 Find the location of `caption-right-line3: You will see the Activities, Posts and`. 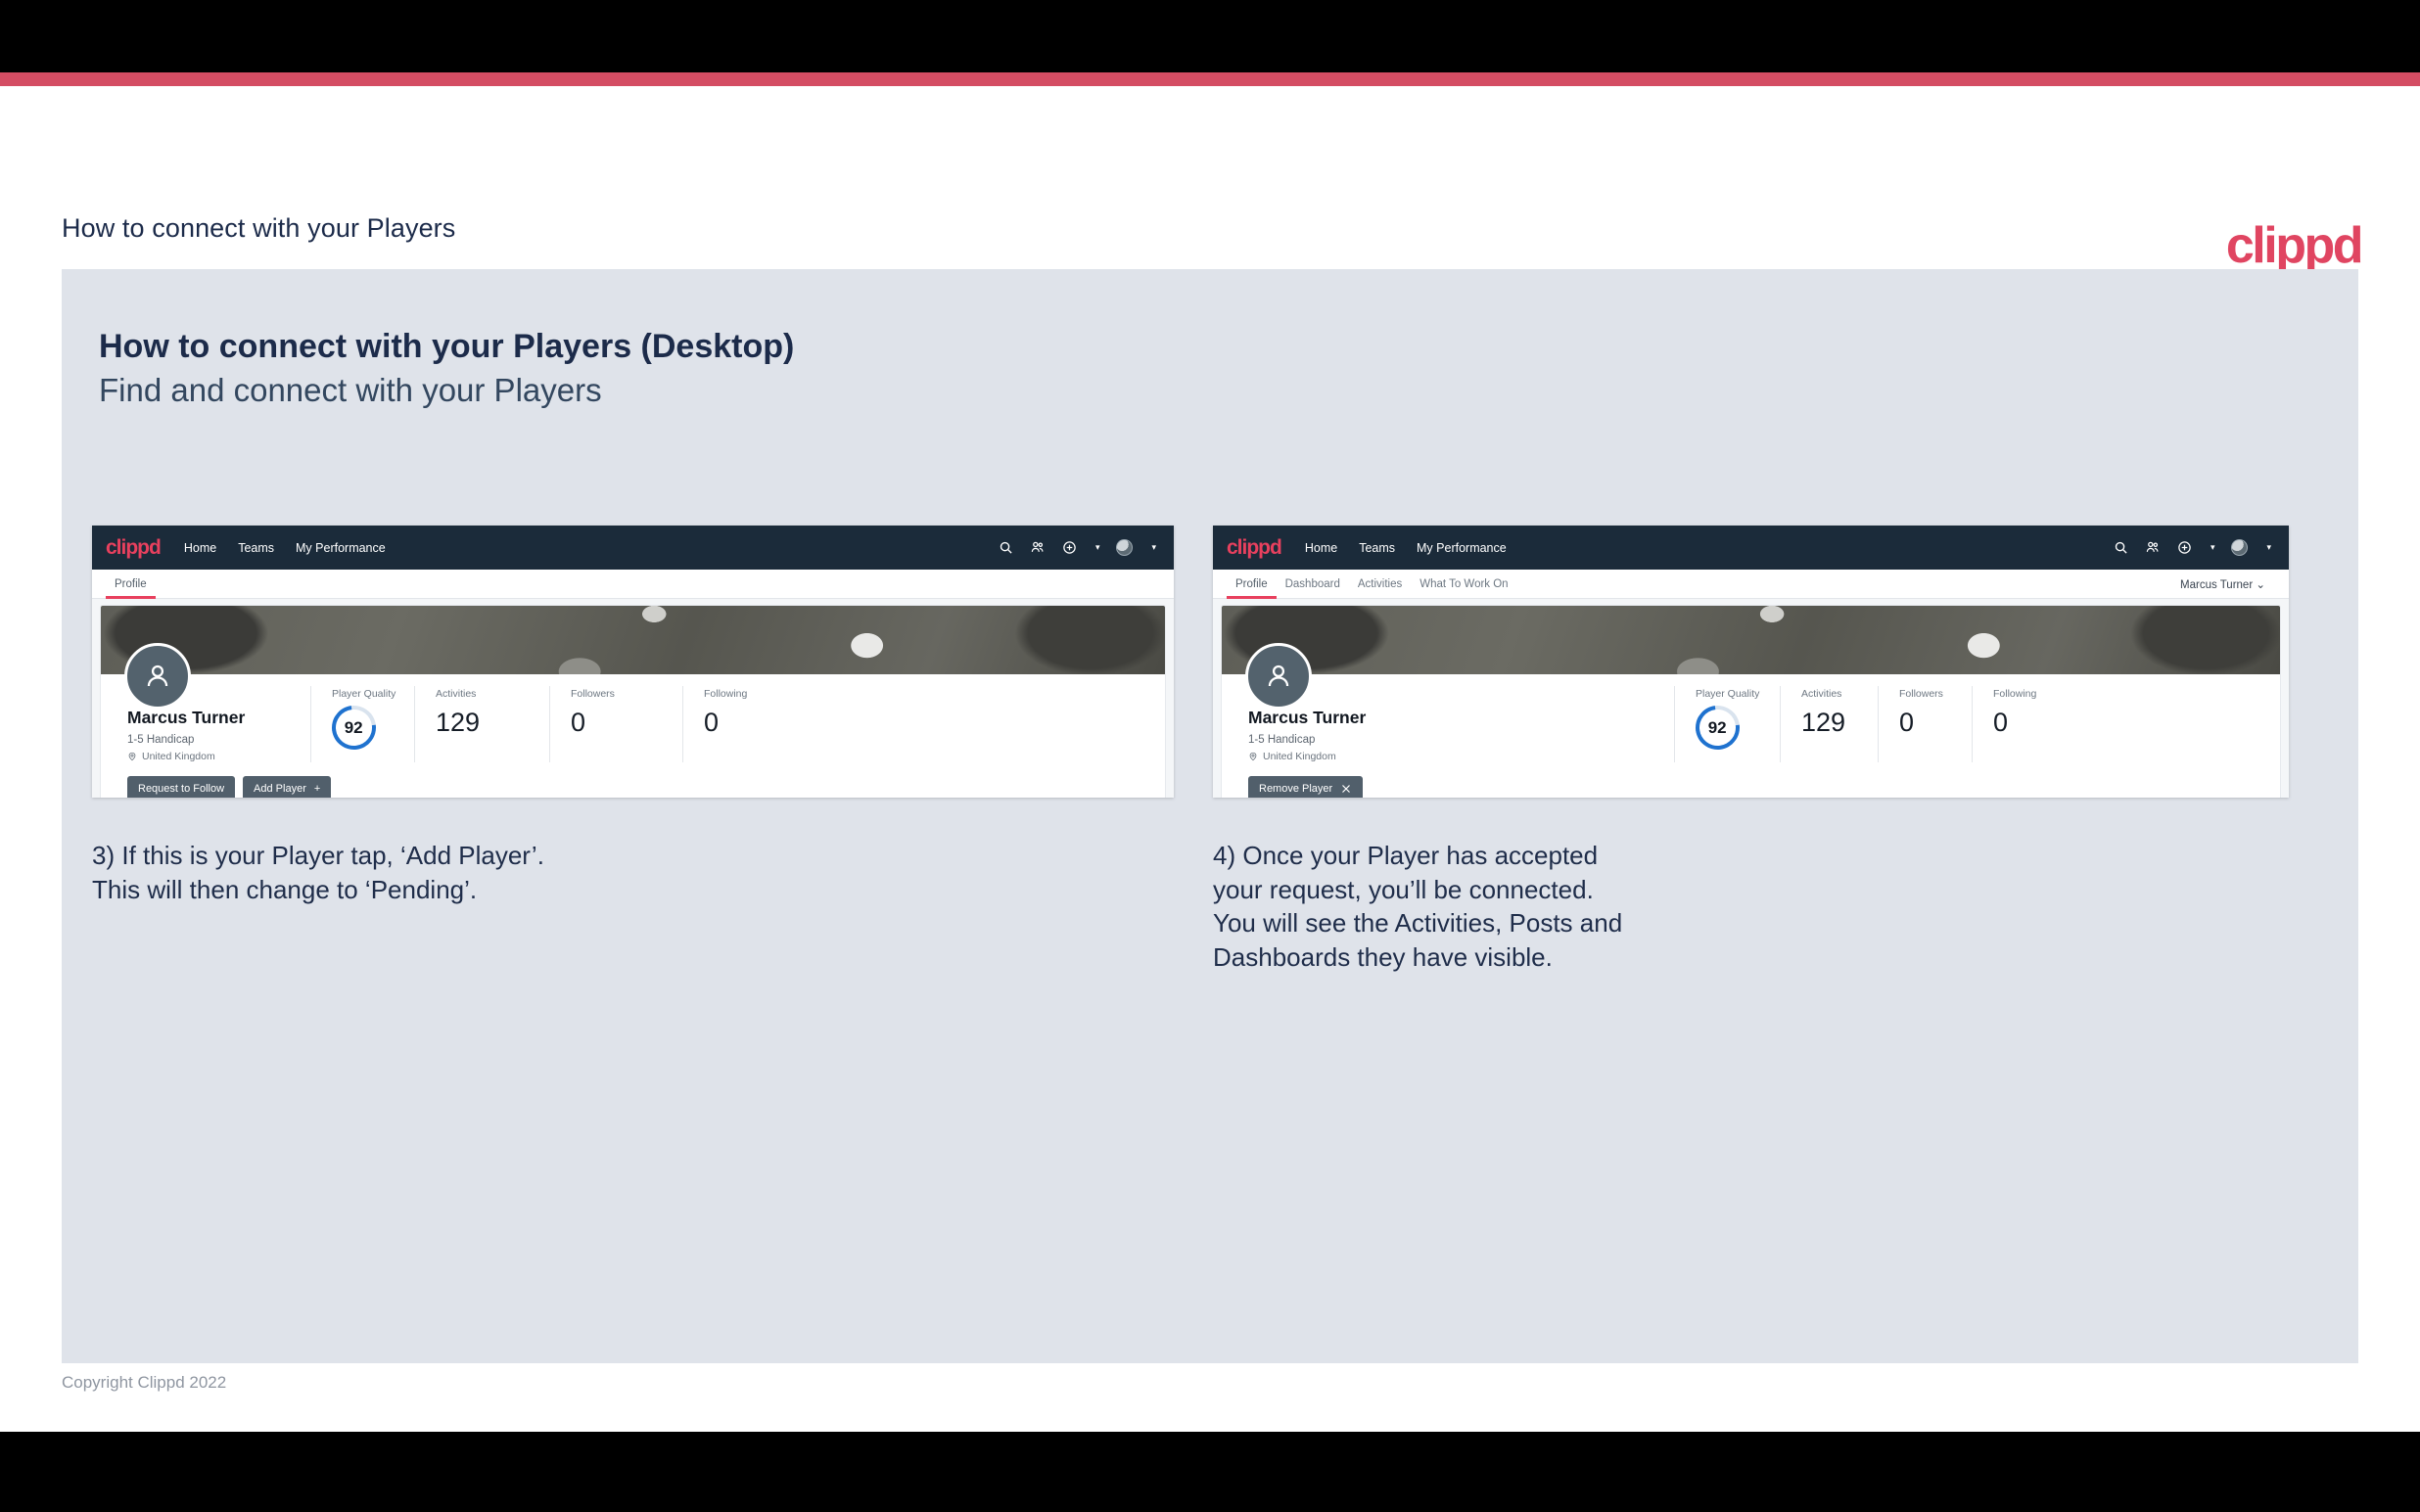

caption-right-line3: You will see the Activities, Posts and is located at coordinates (1418, 923).